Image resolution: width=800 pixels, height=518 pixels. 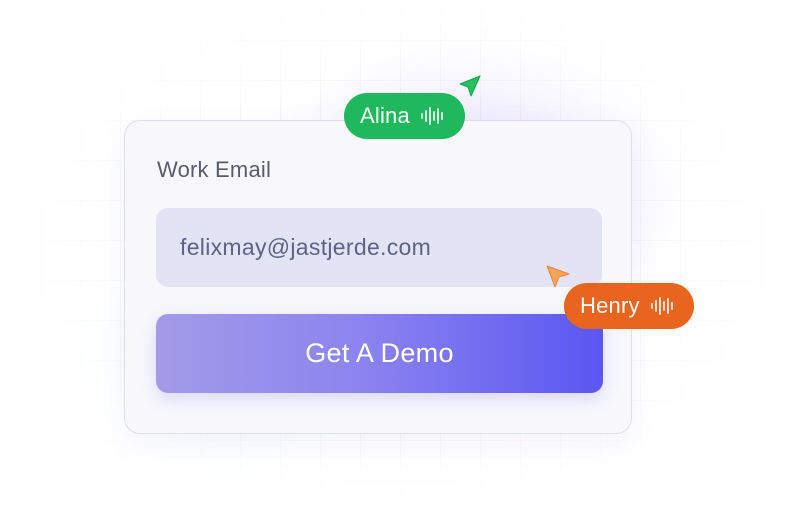 I want to click on collaborator-name: Alina, so click(x=385, y=115).